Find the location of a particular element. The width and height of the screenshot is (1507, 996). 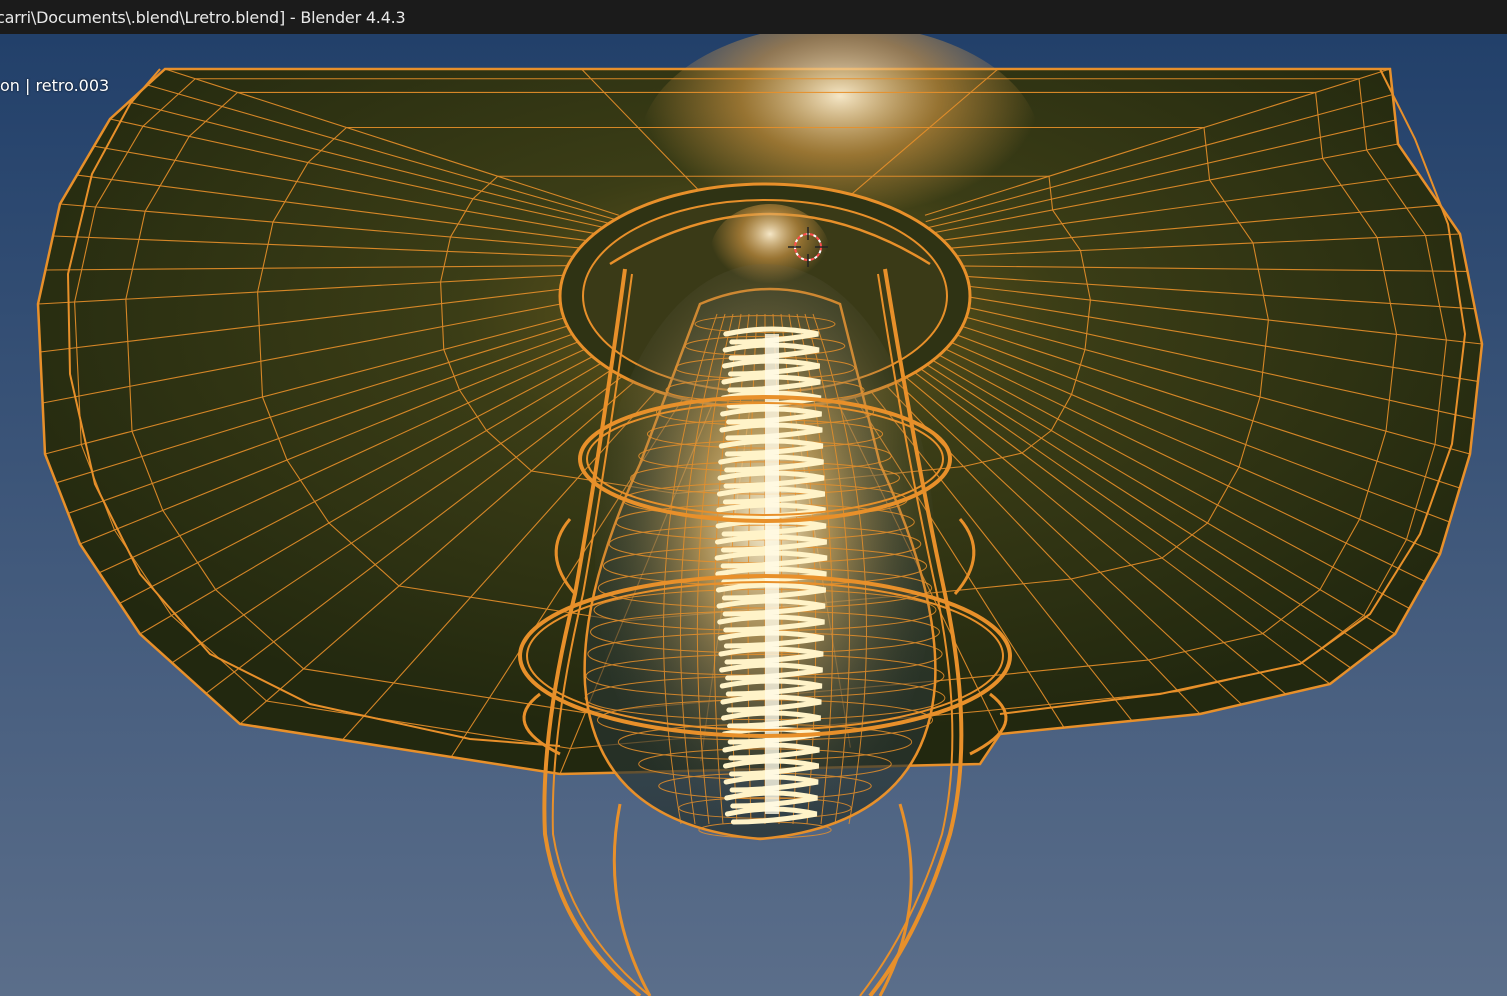

viewport-object-info: on | retro.003 is located at coordinates (55, 85).